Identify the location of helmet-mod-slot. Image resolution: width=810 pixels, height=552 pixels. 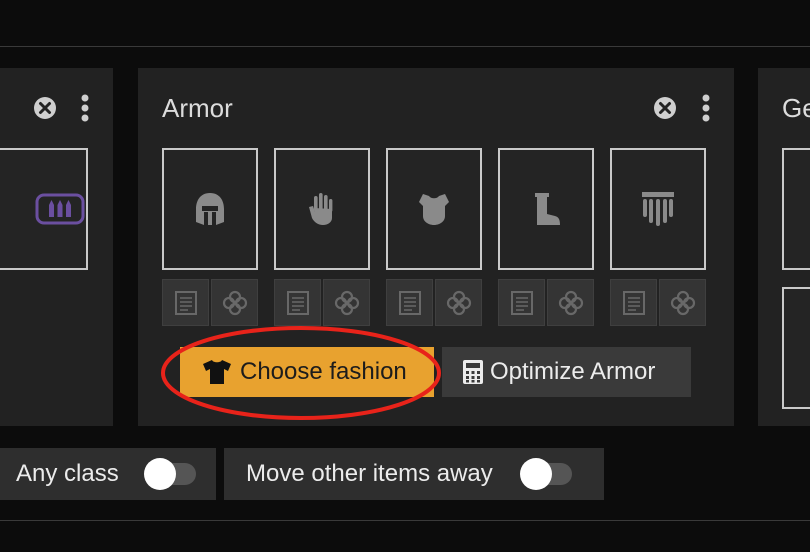
(185, 302).